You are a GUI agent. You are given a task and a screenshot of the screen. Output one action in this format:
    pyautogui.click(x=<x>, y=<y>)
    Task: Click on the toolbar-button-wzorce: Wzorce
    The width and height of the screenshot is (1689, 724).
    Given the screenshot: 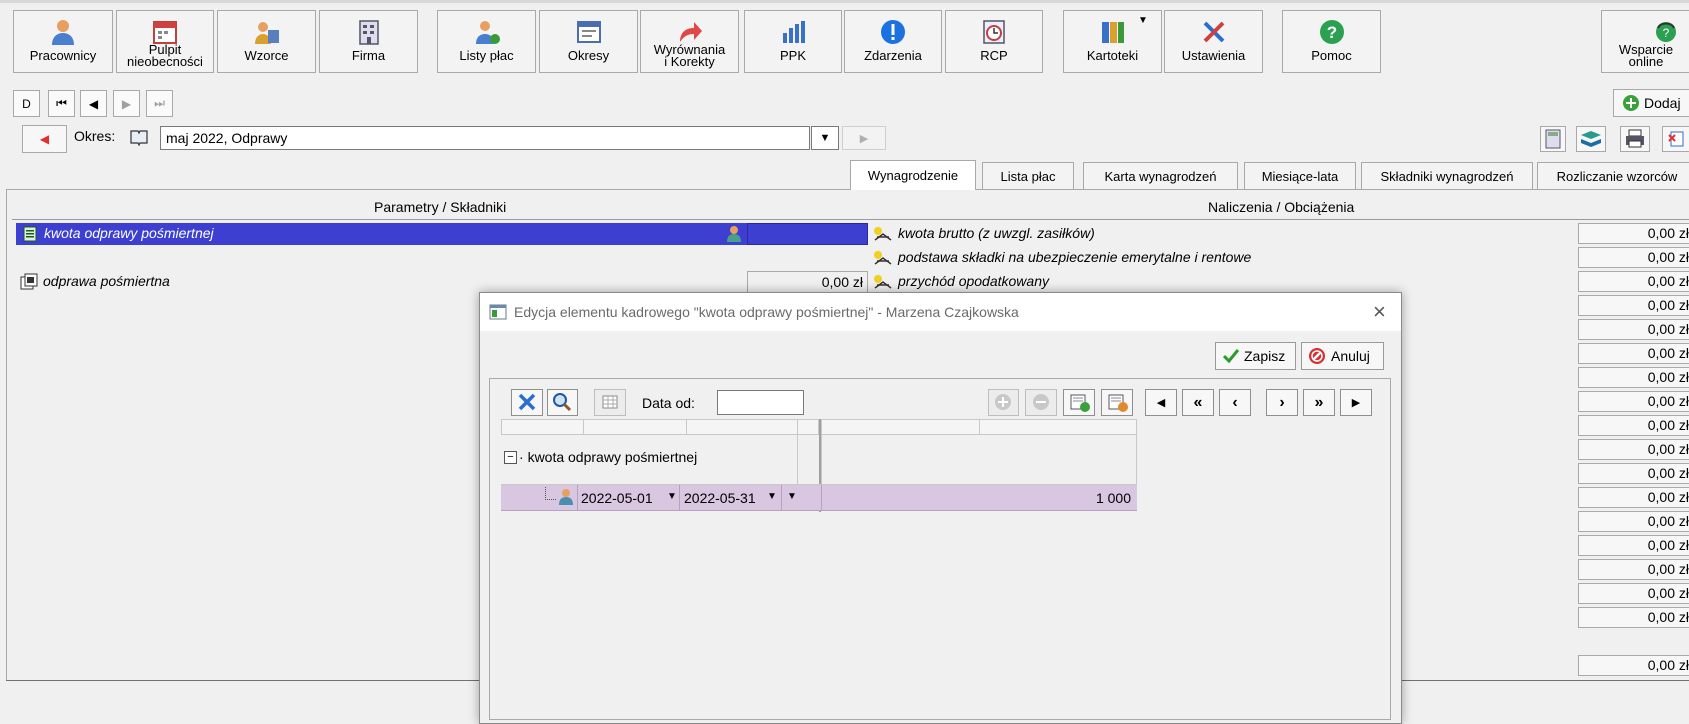 What is the action you would take?
    pyautogui.click(x=266, y=41)
    